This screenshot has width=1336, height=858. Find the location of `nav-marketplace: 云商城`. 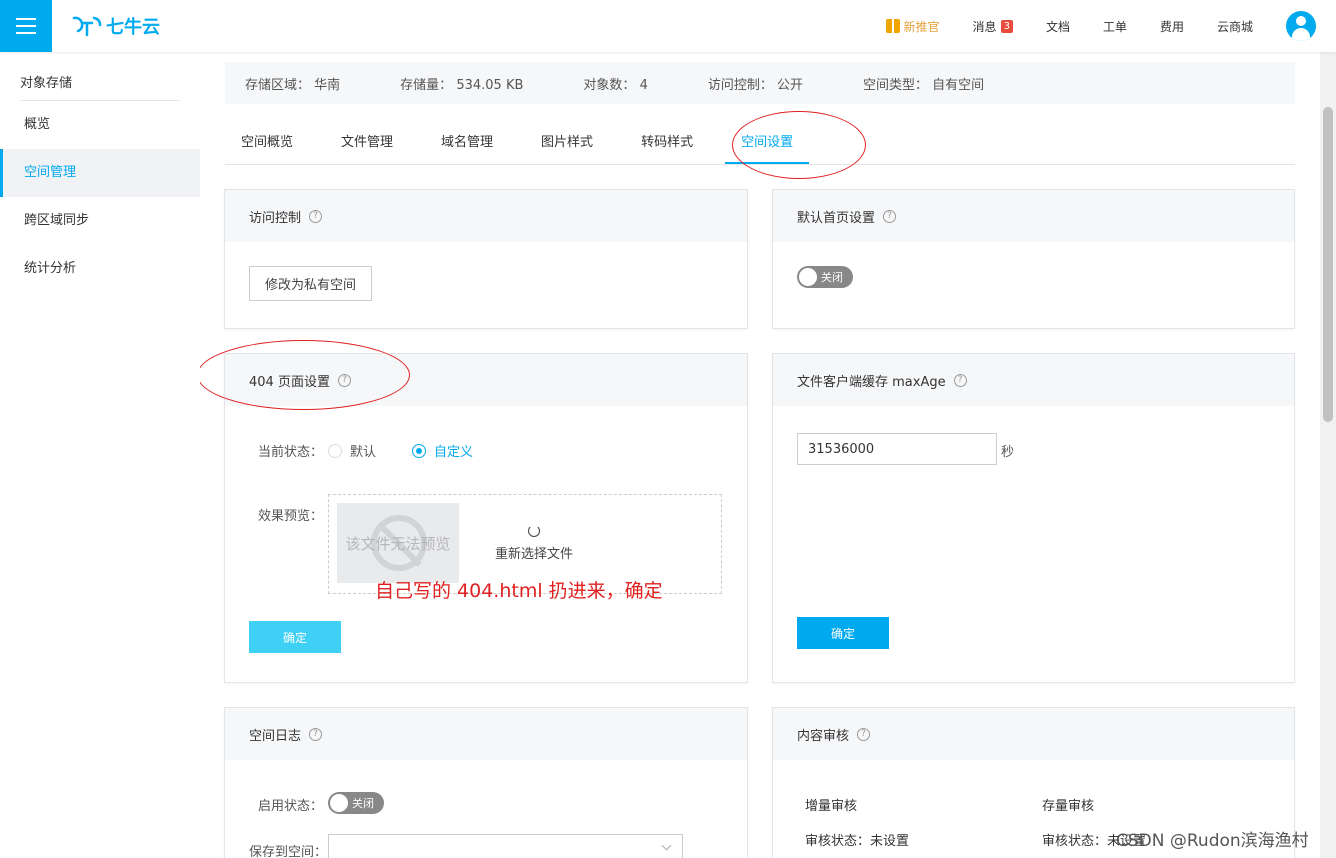

nav-marketplace: 云商城 is located at coordinates (1235, 26).